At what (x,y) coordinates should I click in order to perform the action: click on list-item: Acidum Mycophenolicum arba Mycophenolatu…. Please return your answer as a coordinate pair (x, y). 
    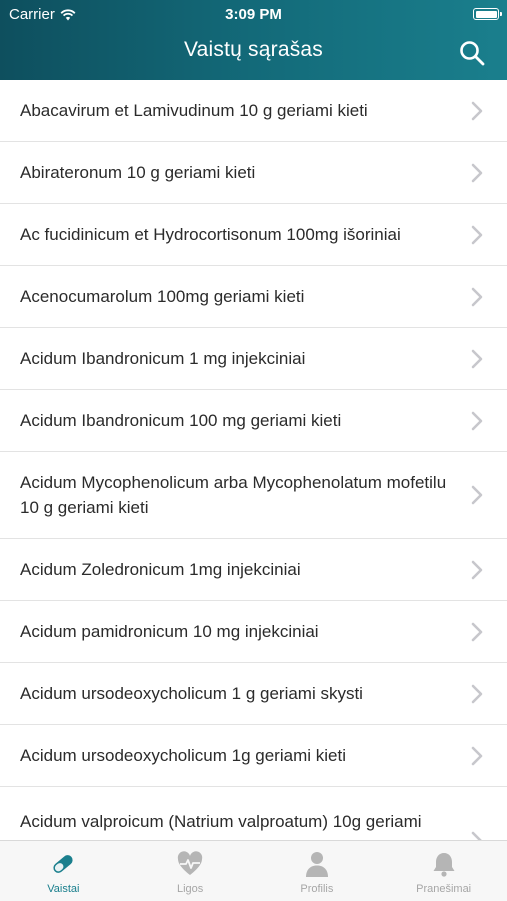
    Looking at the image, I should click on (253, 495).